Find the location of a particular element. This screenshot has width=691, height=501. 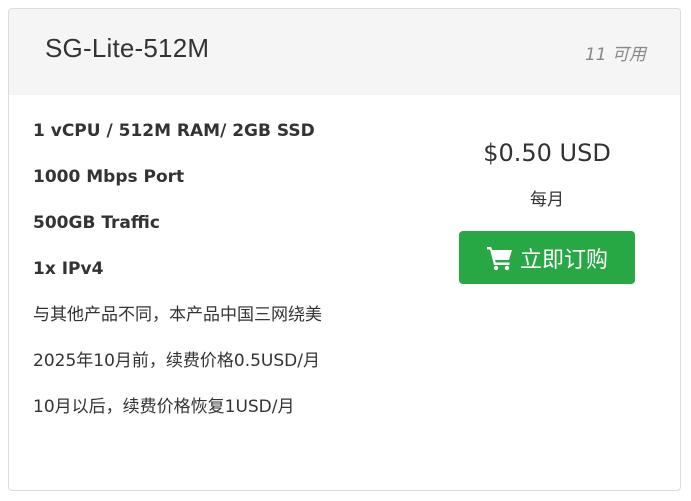

order-now-label: 立即订购 is located at coordinates (563, 260).